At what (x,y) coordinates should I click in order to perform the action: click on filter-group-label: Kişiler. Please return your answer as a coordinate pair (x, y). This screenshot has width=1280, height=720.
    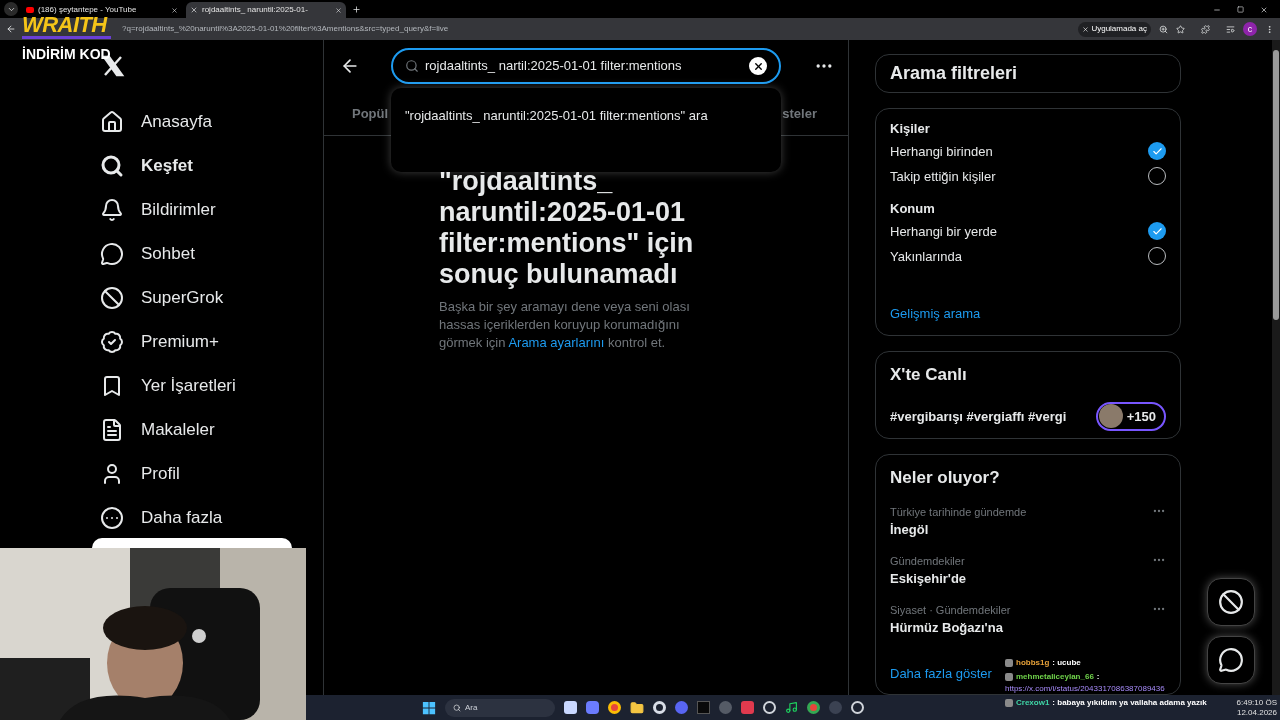
    Looking at the image, I should click on (910, 129).